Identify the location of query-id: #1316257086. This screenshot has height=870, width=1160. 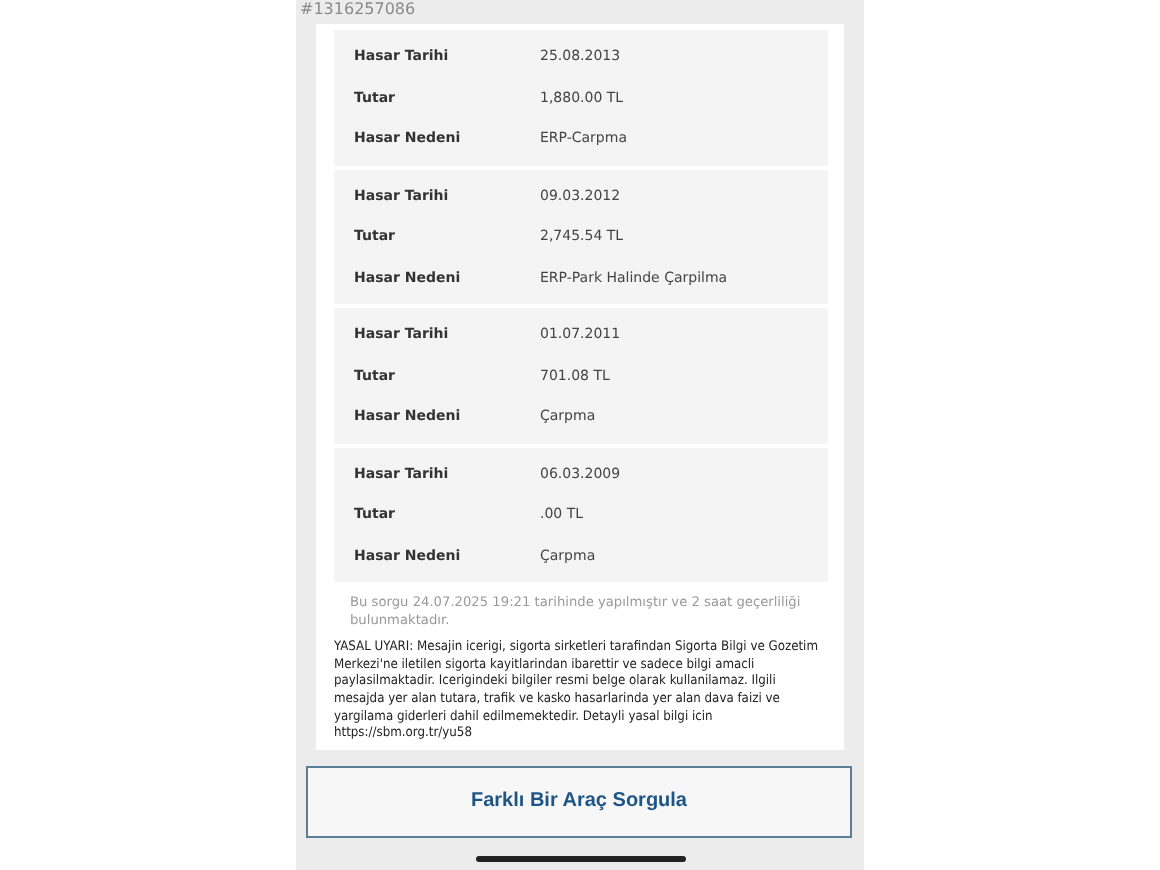
(359, 11).